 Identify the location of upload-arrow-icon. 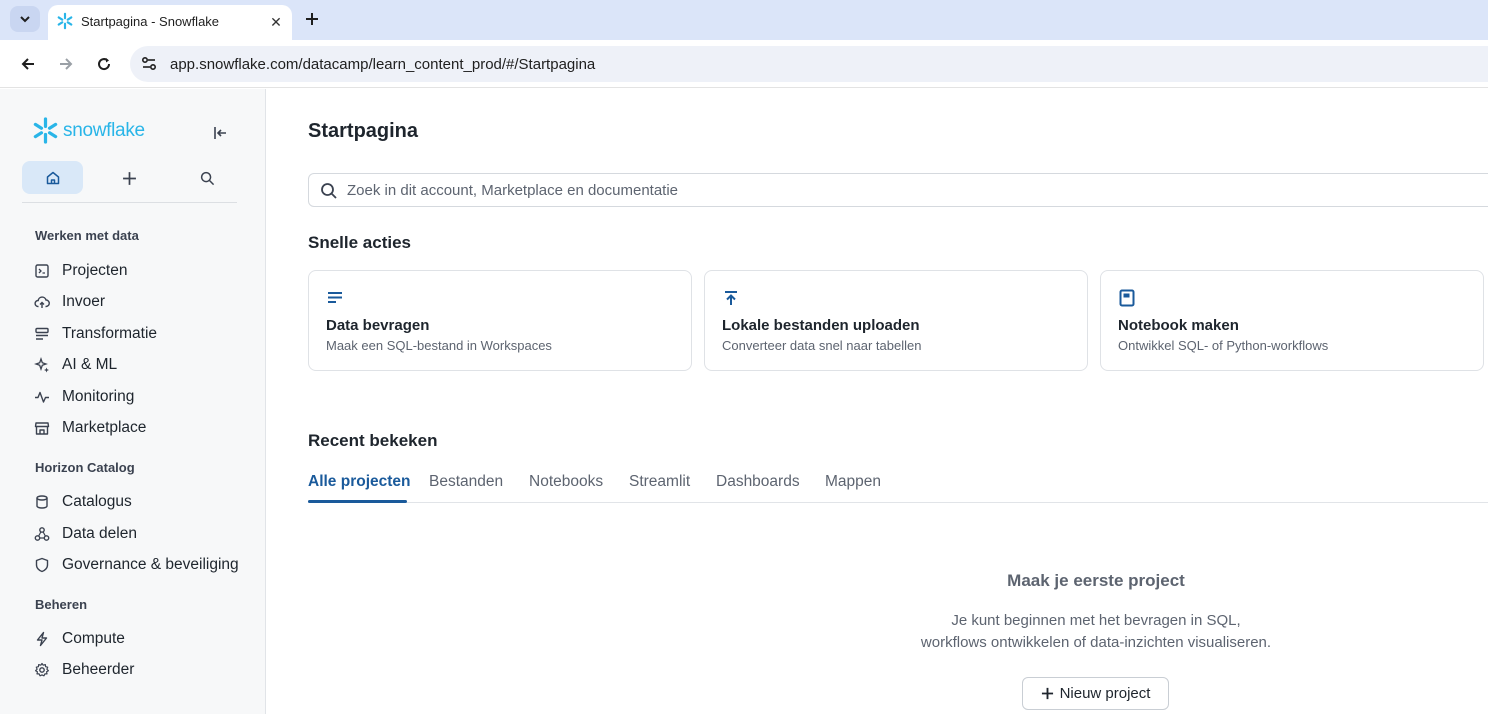
(731, 298).